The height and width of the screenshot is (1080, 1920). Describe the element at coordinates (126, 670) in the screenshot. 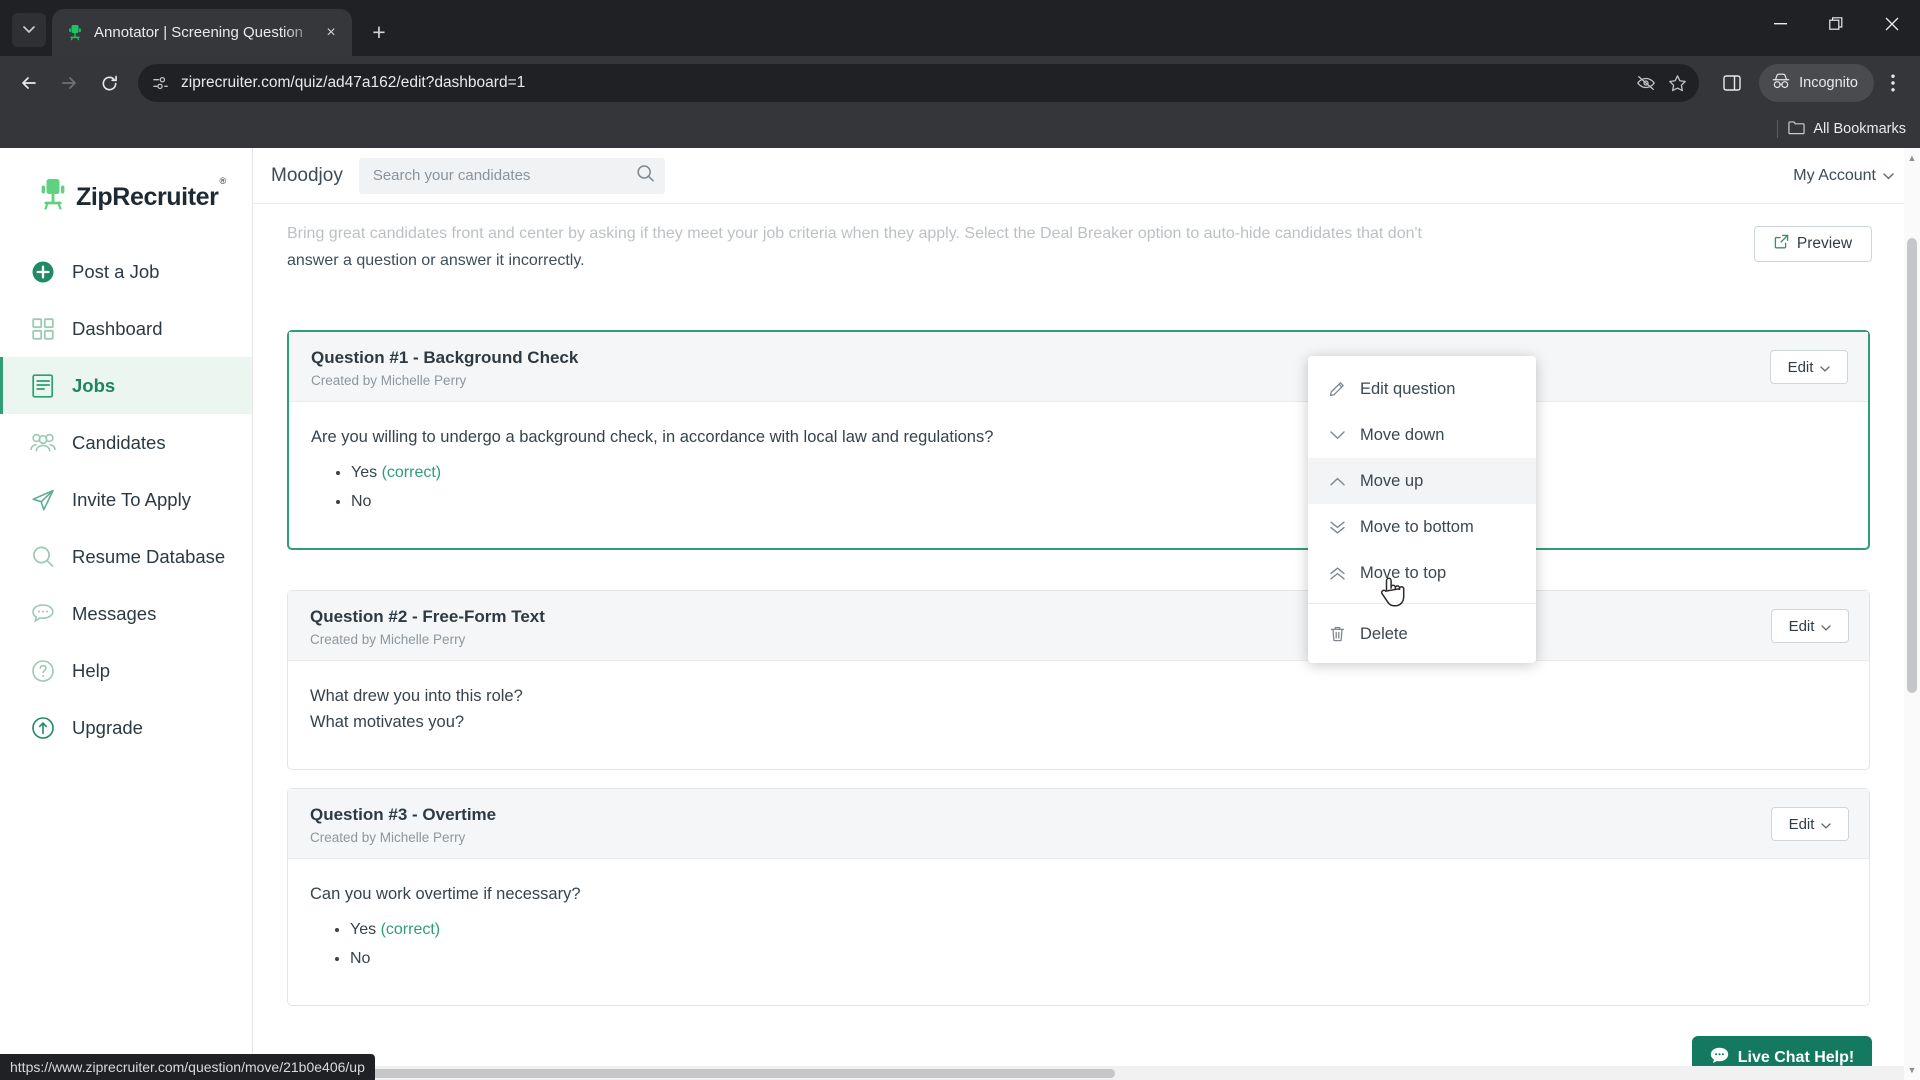

I see `sidebar-item-help: Help` at that location.